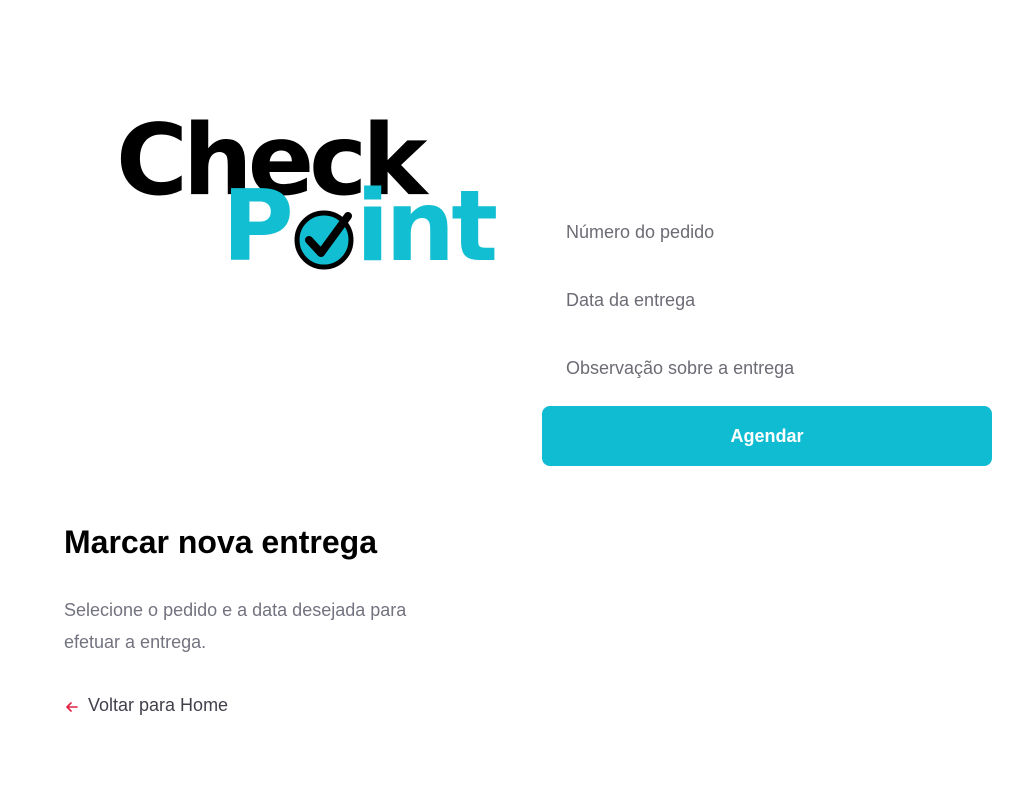  What do you see at coordinates (767, 436) in the screenshot?
I see `schedule-button: Agendar` at bounding box center [767, 436].